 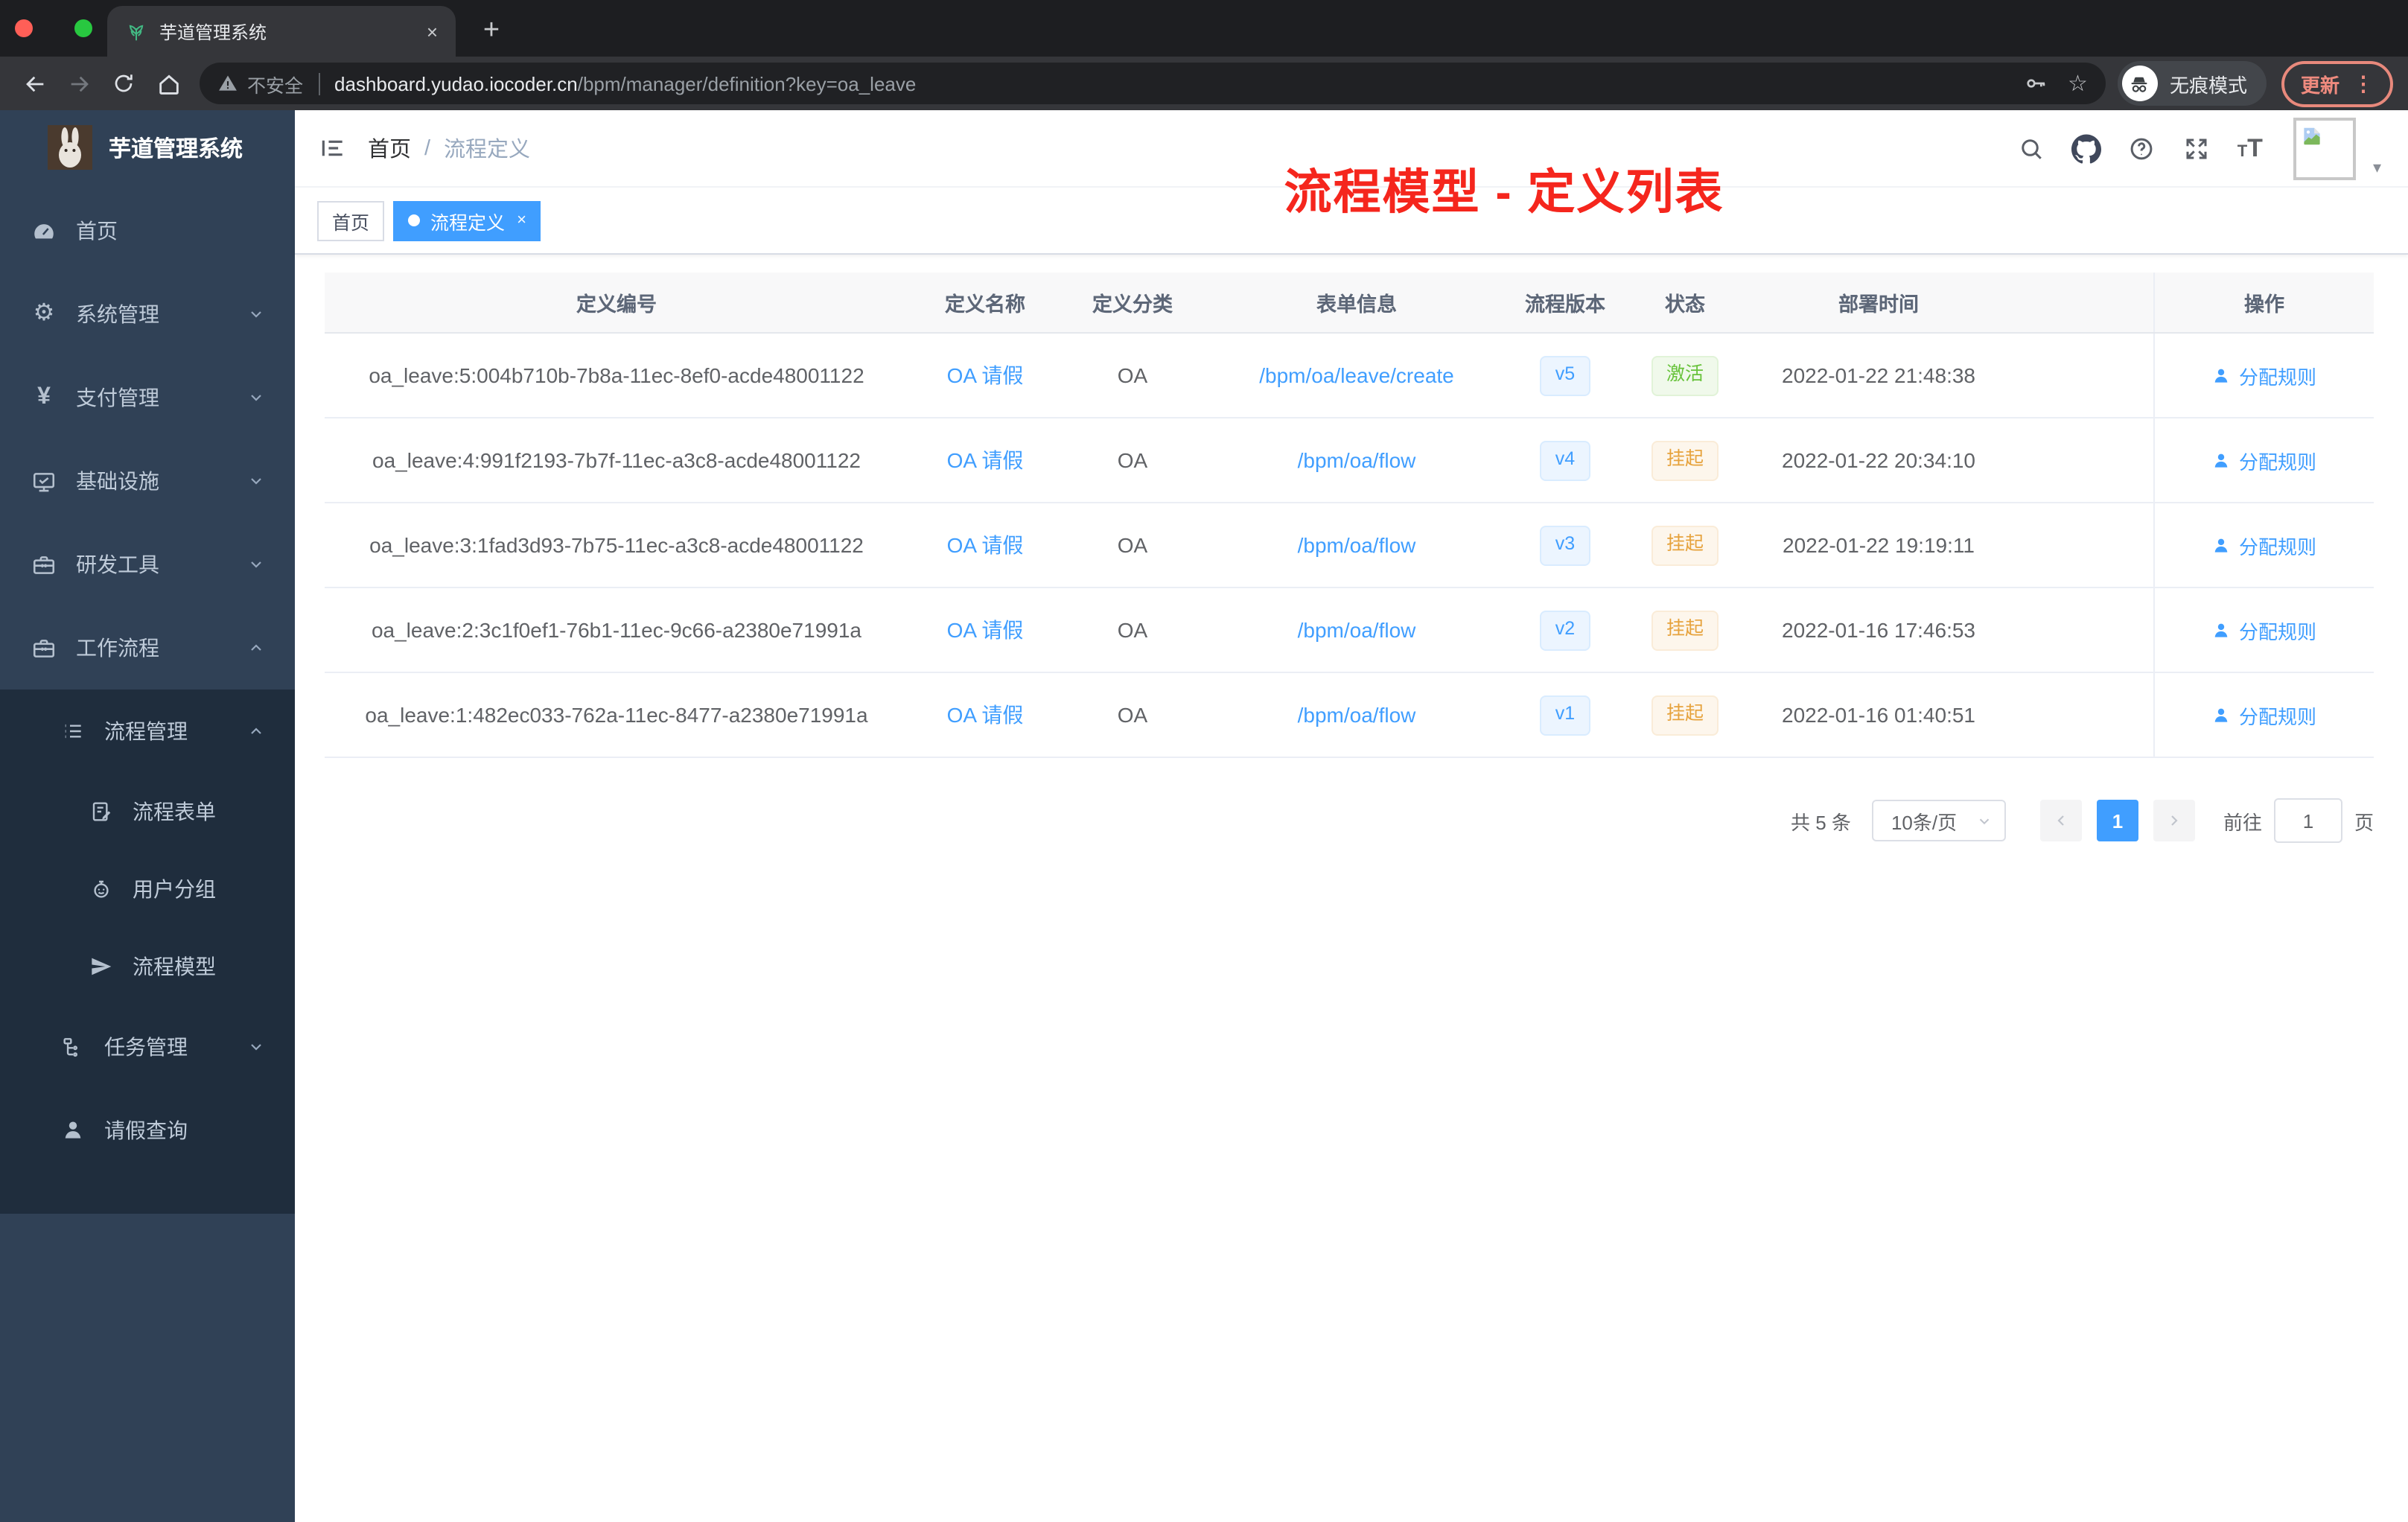 What do you see at coordinates (332, 148) in the screenshot?
I see `sidebar-collapse-icon` at bounding box center [332, 148].